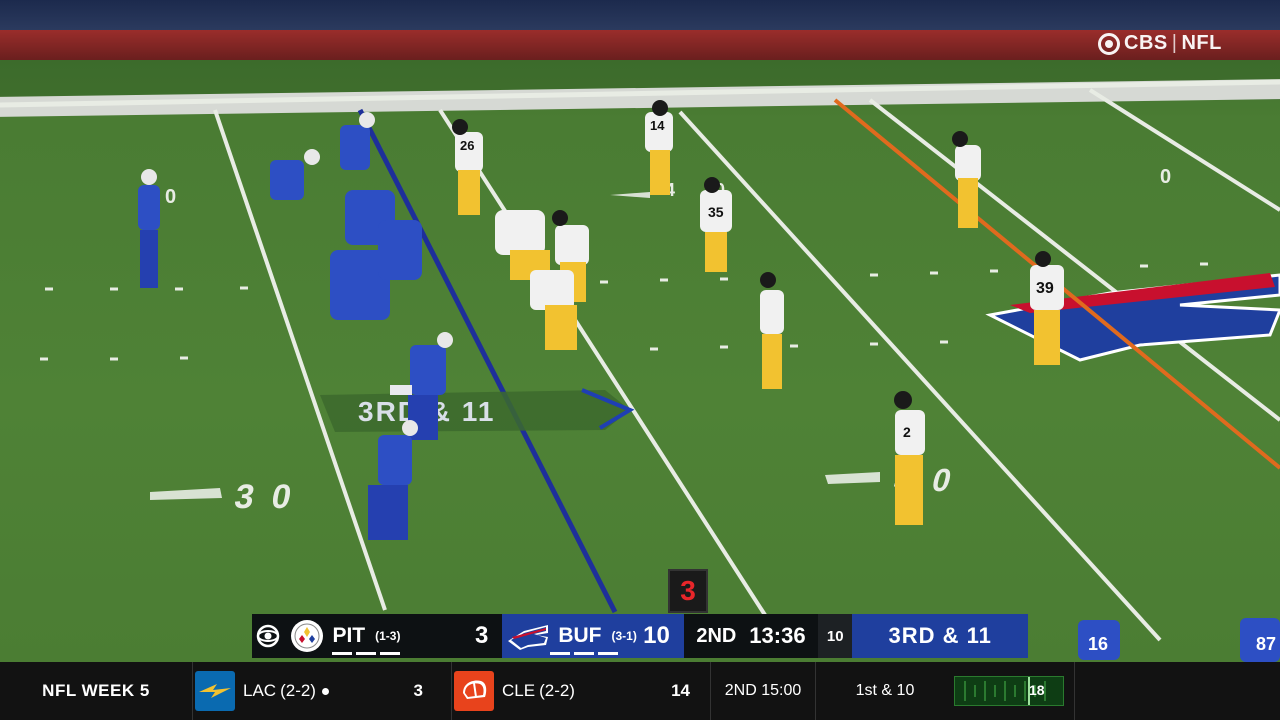 The width and height of the screenshot is (1280, 720). What do you see at coordinates (325, 691) in the screenshot?
I see `possession-indicator-icon` at bounding box center [325, 691].